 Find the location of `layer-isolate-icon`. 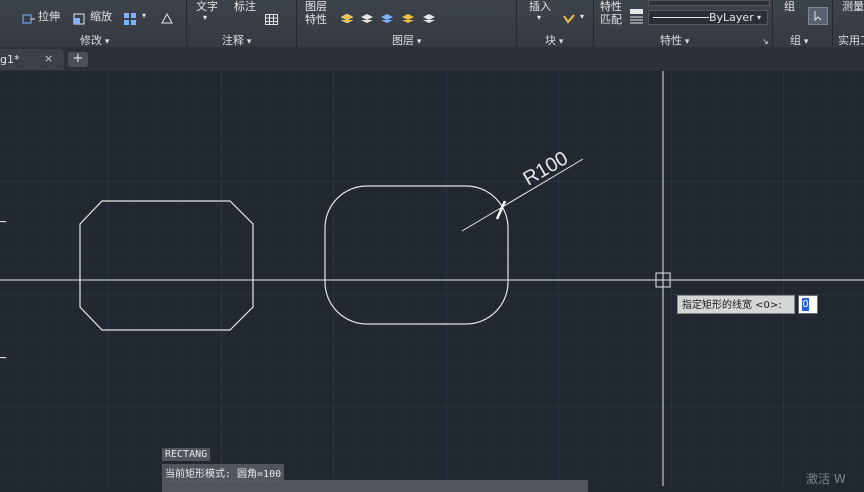

layer-isolate-icon is located at coordinates (367, 16).